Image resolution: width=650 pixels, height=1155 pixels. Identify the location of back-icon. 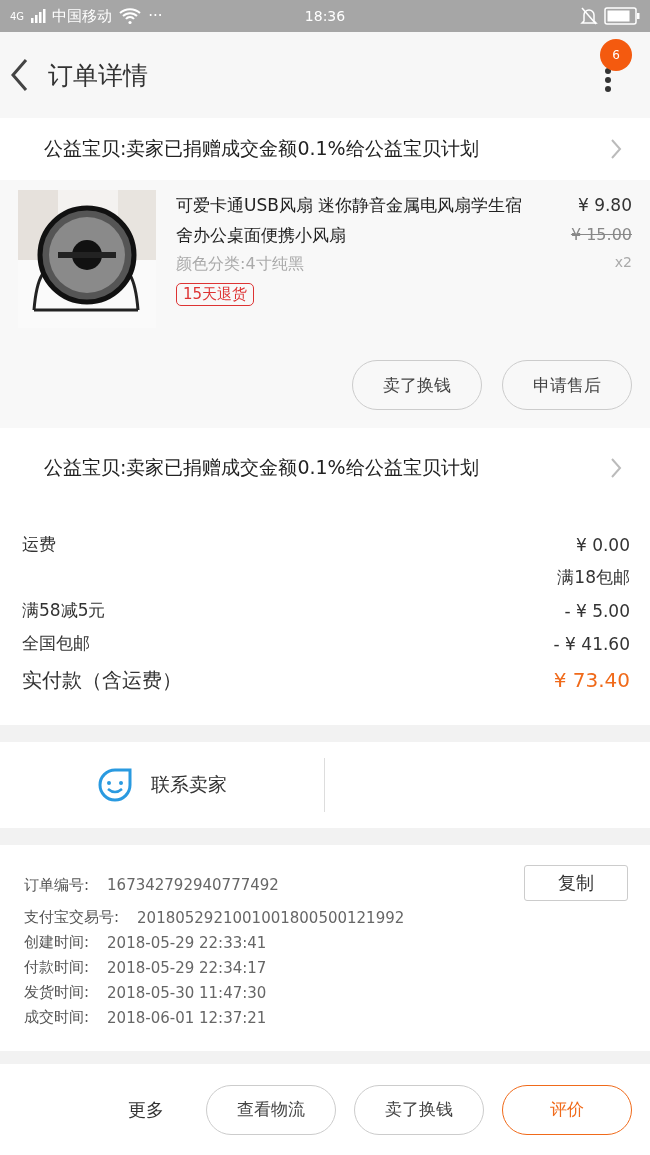
(19, 75).